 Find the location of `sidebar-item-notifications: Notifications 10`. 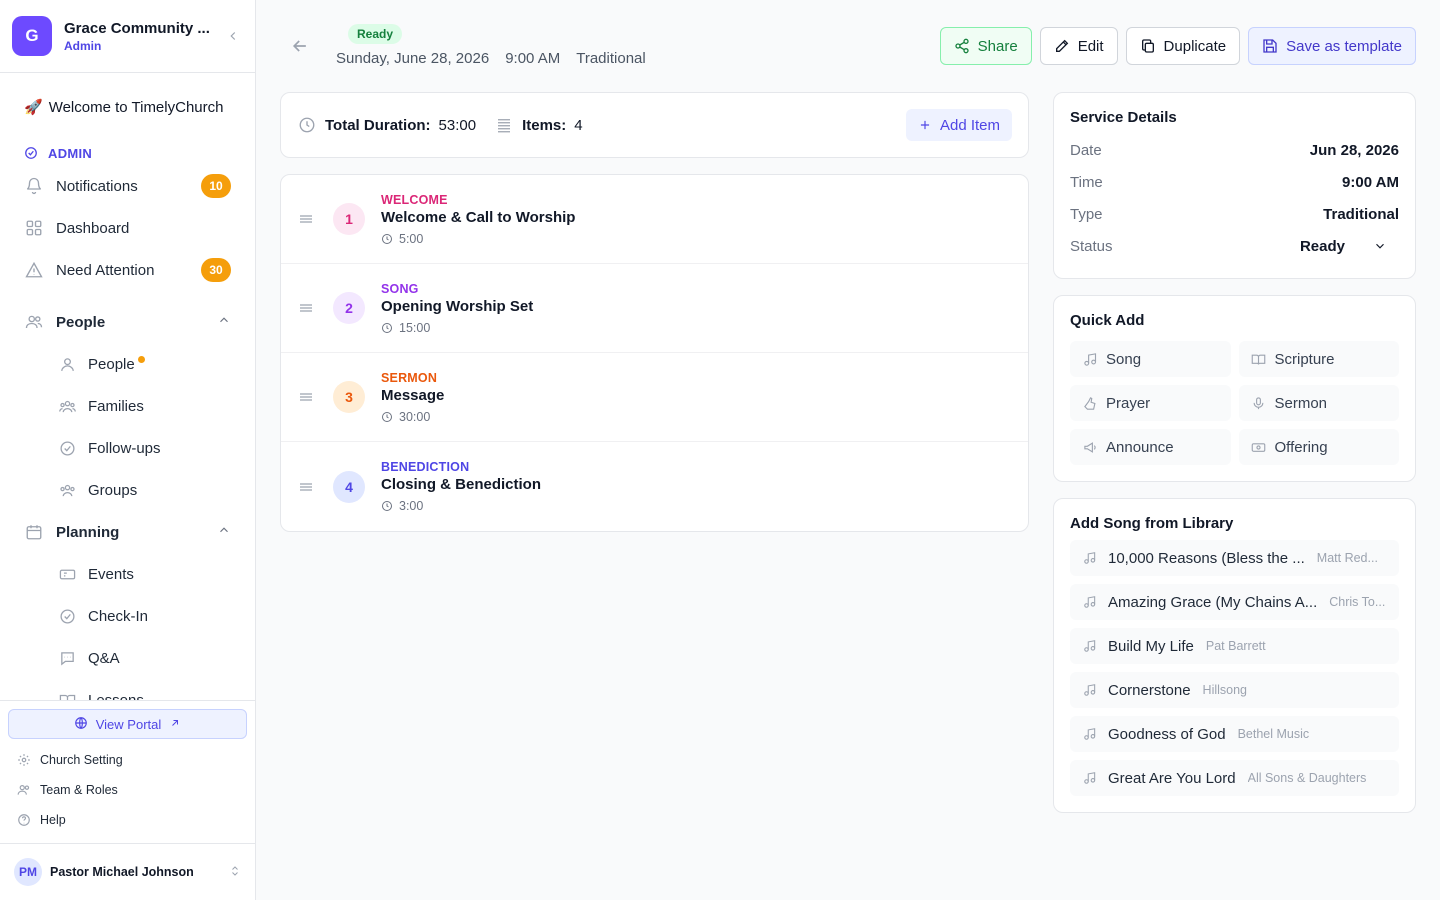

sidebar-item-notifications: Notifications 10 is located at coordinates (127, 186).